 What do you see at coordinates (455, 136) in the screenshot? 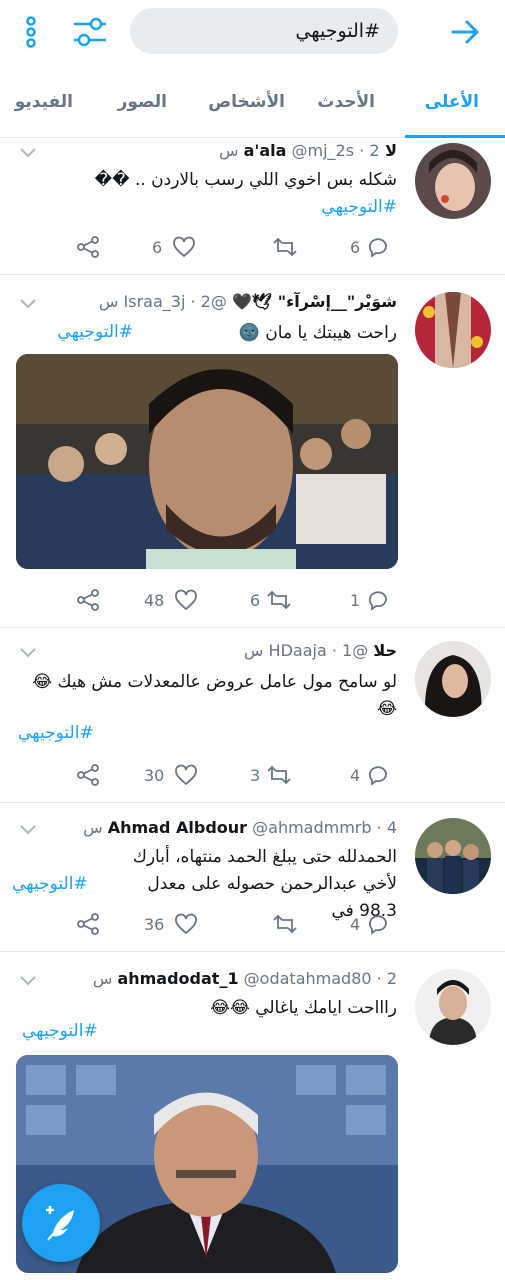
I see `active-tab-indicator` at bounding box center [455, 136].